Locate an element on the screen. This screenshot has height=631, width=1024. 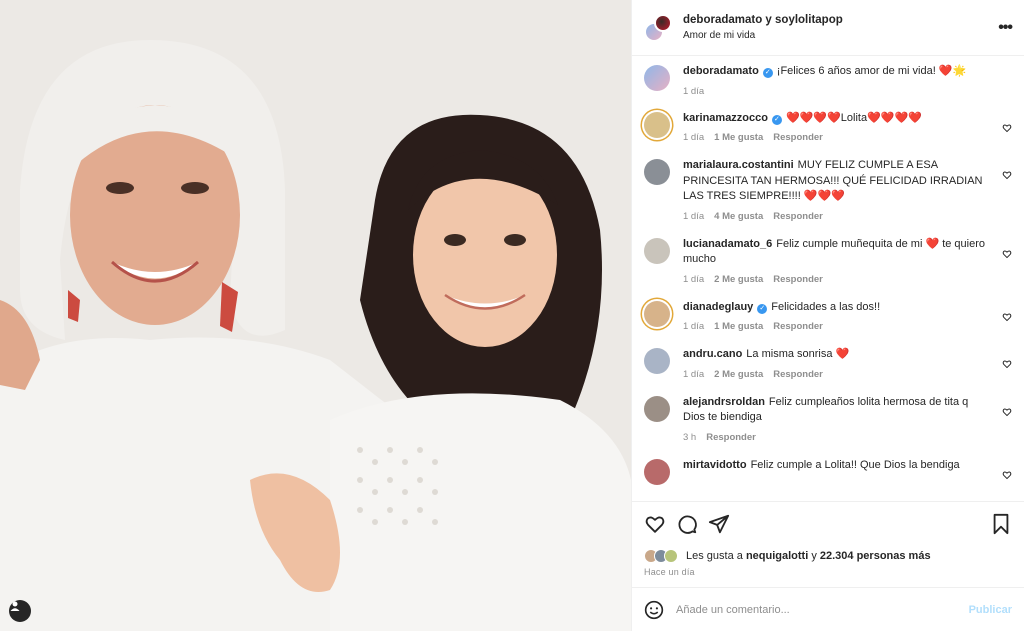
comment-username: lucianadamato_6 is located at coordinates (727, 244).